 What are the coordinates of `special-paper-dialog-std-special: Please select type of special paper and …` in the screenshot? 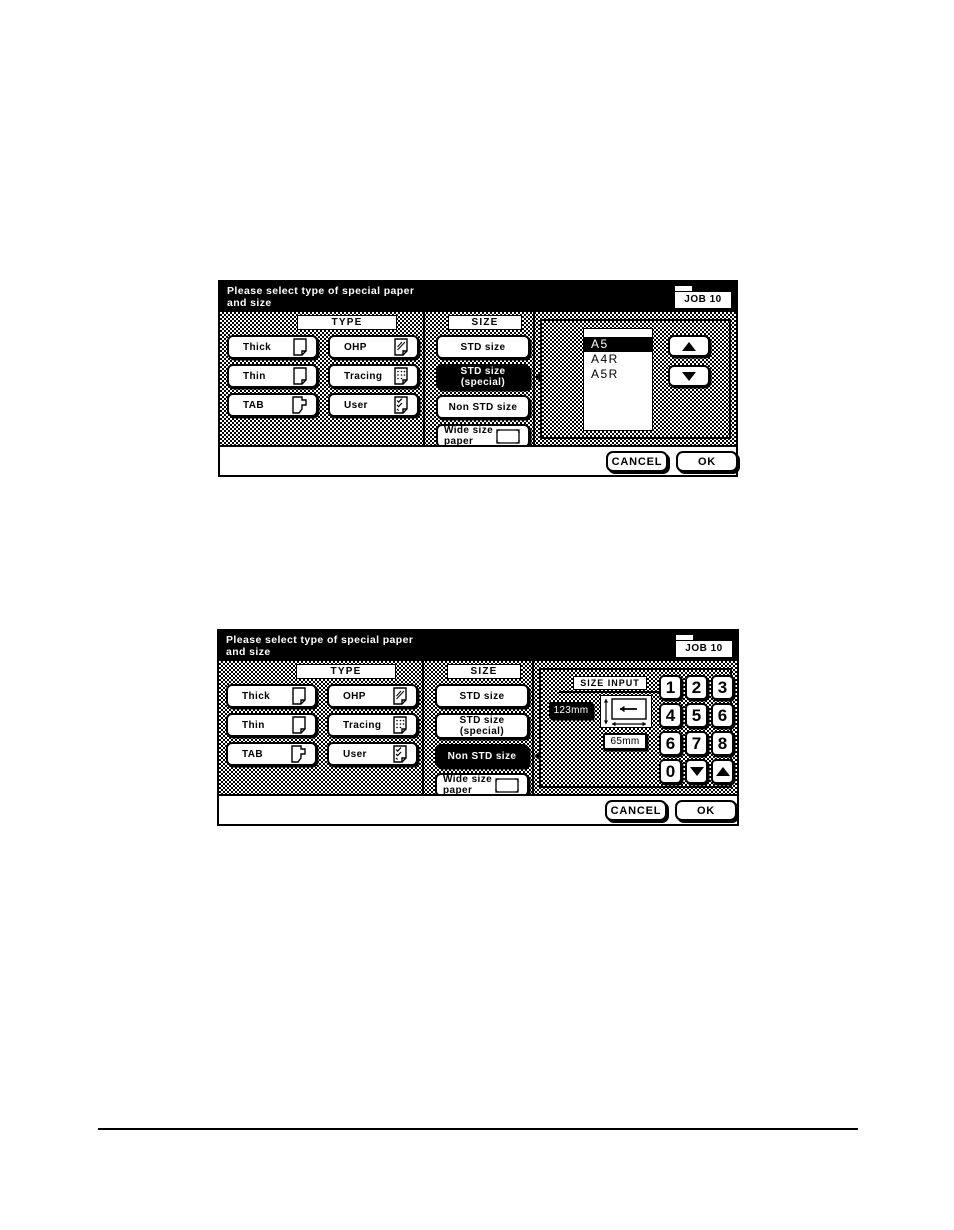 It's located at (478, 378).